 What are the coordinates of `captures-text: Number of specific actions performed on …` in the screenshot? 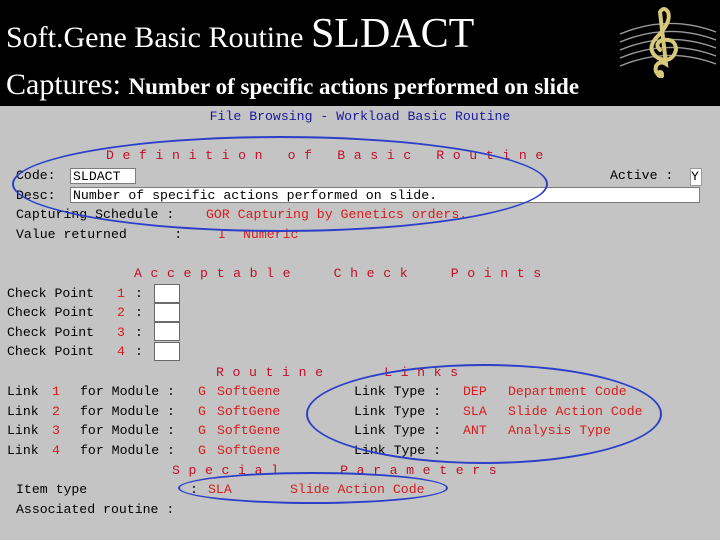 It's located at (354, 86).